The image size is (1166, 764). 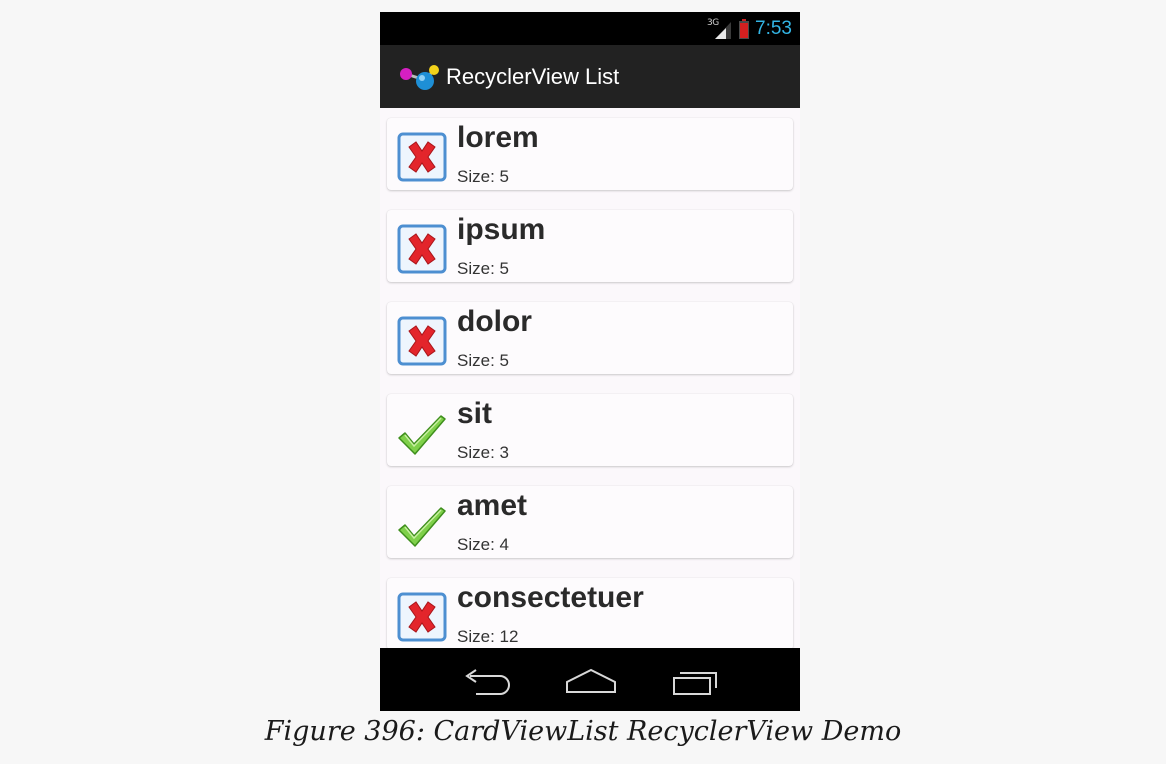 I want to click on home-icon, so click(x=591, y=680).